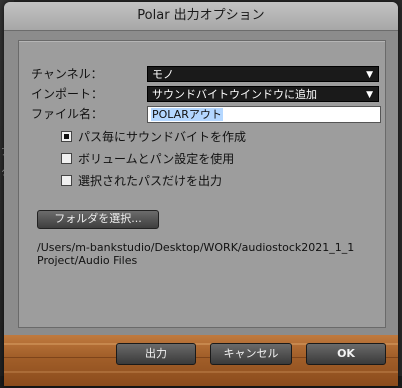 The width and height of the screenshot is (402, 388). Describe the element at coordinates (251, 354) in the screenshot. I see `cancel-button: キャンセル` at that location.